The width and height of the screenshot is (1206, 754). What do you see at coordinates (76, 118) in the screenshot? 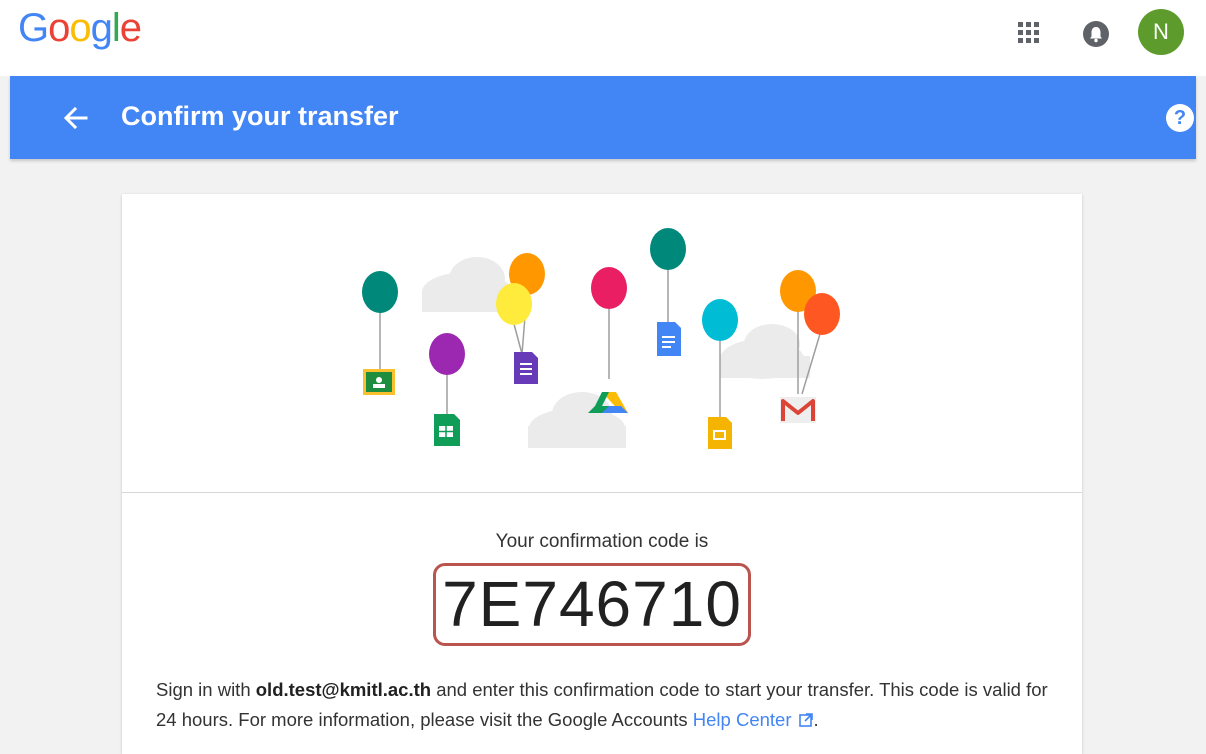
I see `arrow-back-icon` at bounding box center [76, 118].